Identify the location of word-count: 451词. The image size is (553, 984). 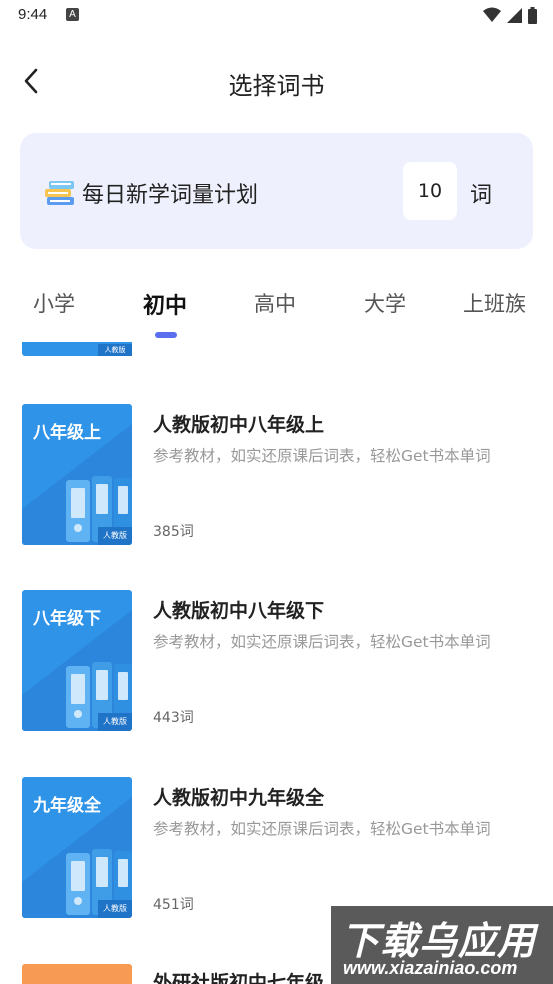
(173, 905).